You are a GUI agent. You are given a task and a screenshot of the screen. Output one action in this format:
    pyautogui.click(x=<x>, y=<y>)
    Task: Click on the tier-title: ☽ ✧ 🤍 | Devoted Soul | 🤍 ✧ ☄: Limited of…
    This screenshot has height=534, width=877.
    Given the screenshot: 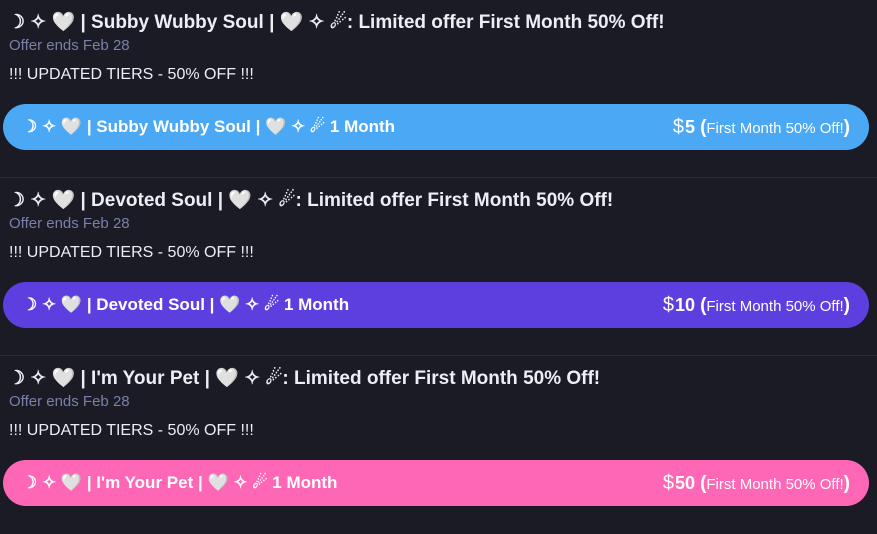 What is the action you would take?
    pyautogui.click(x=311, y=200)
    